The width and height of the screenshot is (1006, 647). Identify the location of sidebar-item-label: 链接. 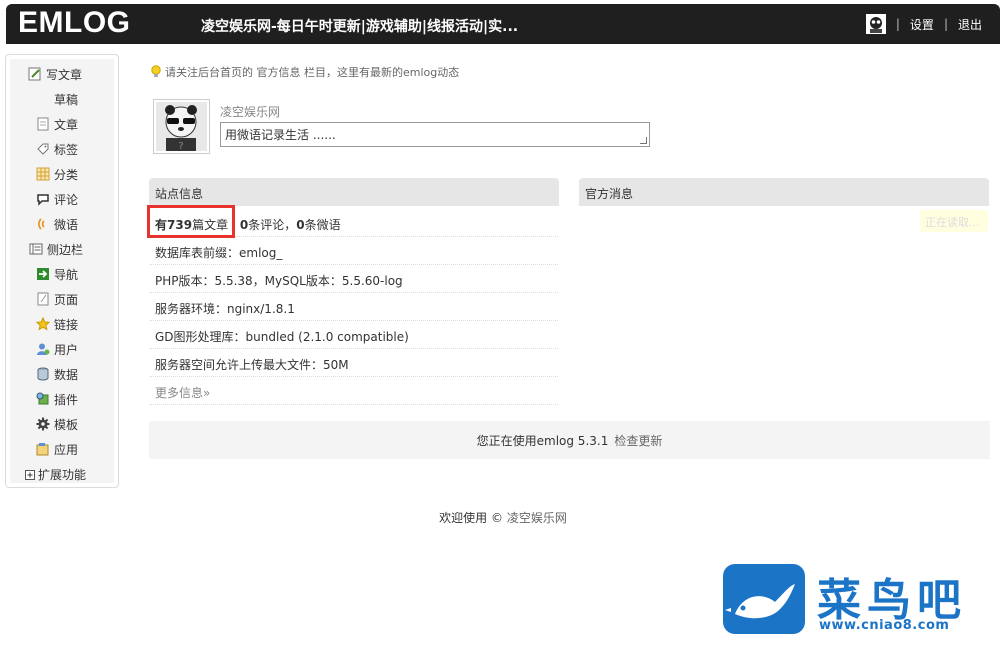
(66, 324).